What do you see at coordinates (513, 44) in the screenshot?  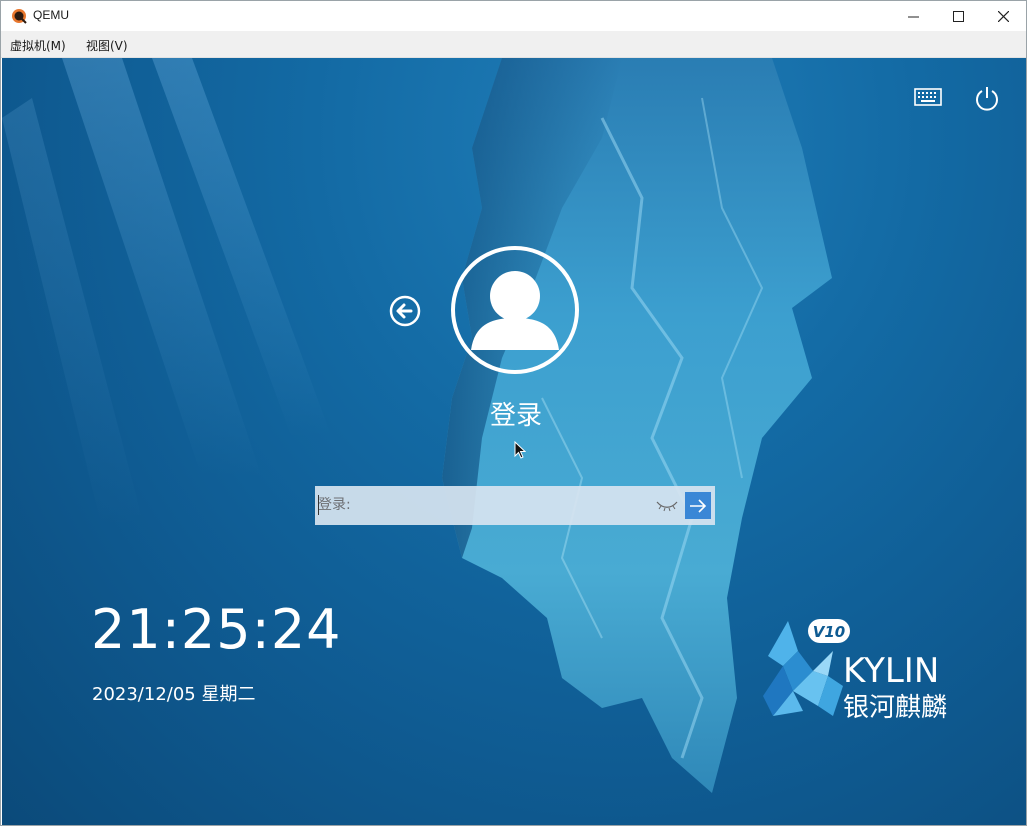 I see `menu-bar: 虚拟机(M) 视图(V)` at bounding box center [513, 44].